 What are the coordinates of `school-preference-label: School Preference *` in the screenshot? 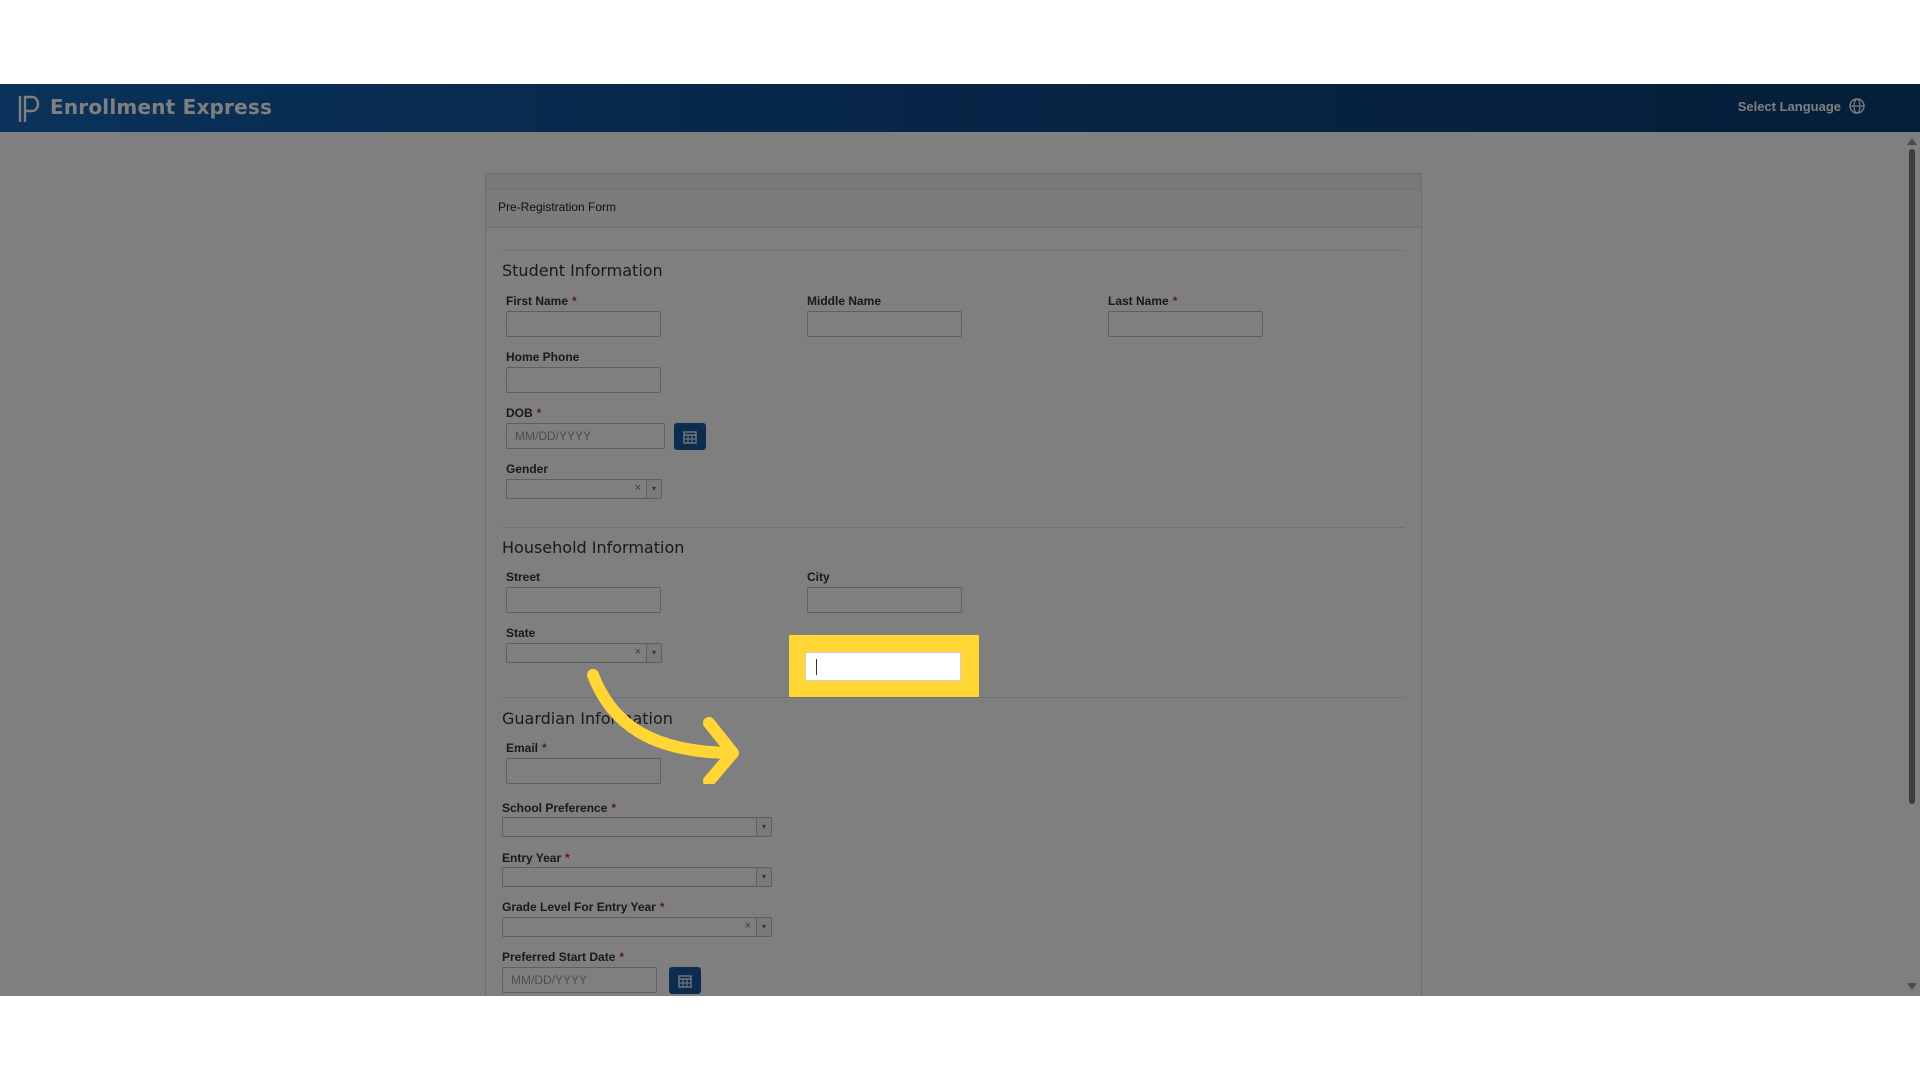 It's located at (559, 808).